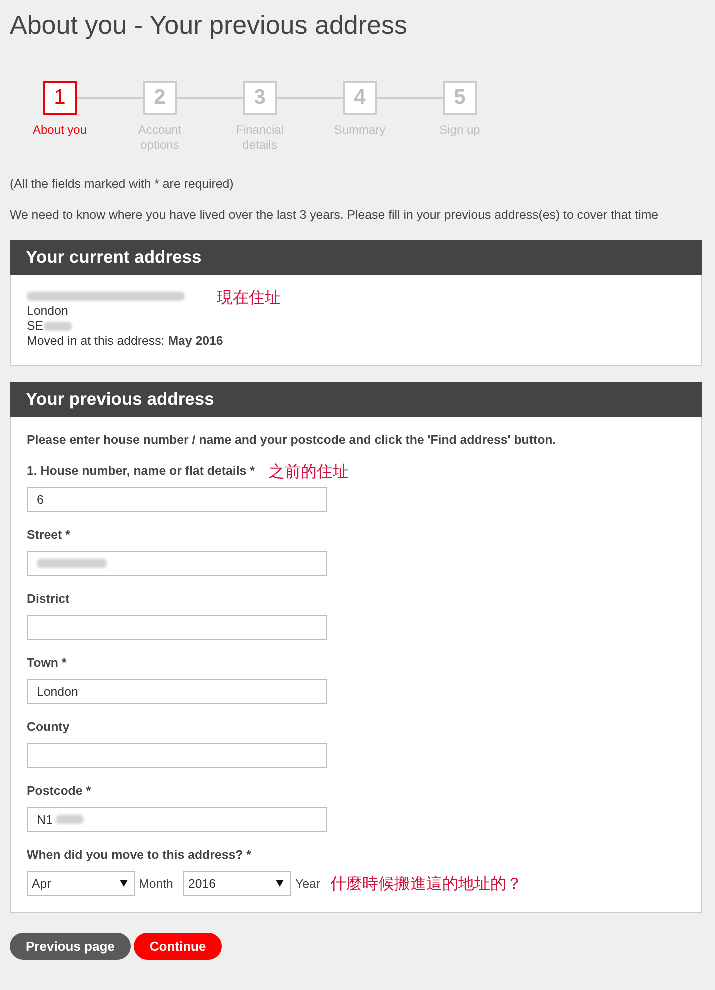 This screenshot has height=990, width=715. Describe the element at coordinates (237, 883) in the screenshot. I see `year-select: 2016` at that location.